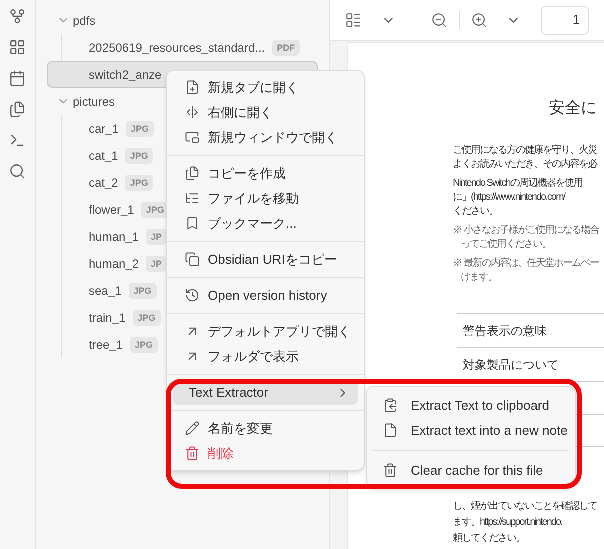  Describe the element at coordinates (103, 156) in the screenshot. I see `file-name: cat_1` at that location.